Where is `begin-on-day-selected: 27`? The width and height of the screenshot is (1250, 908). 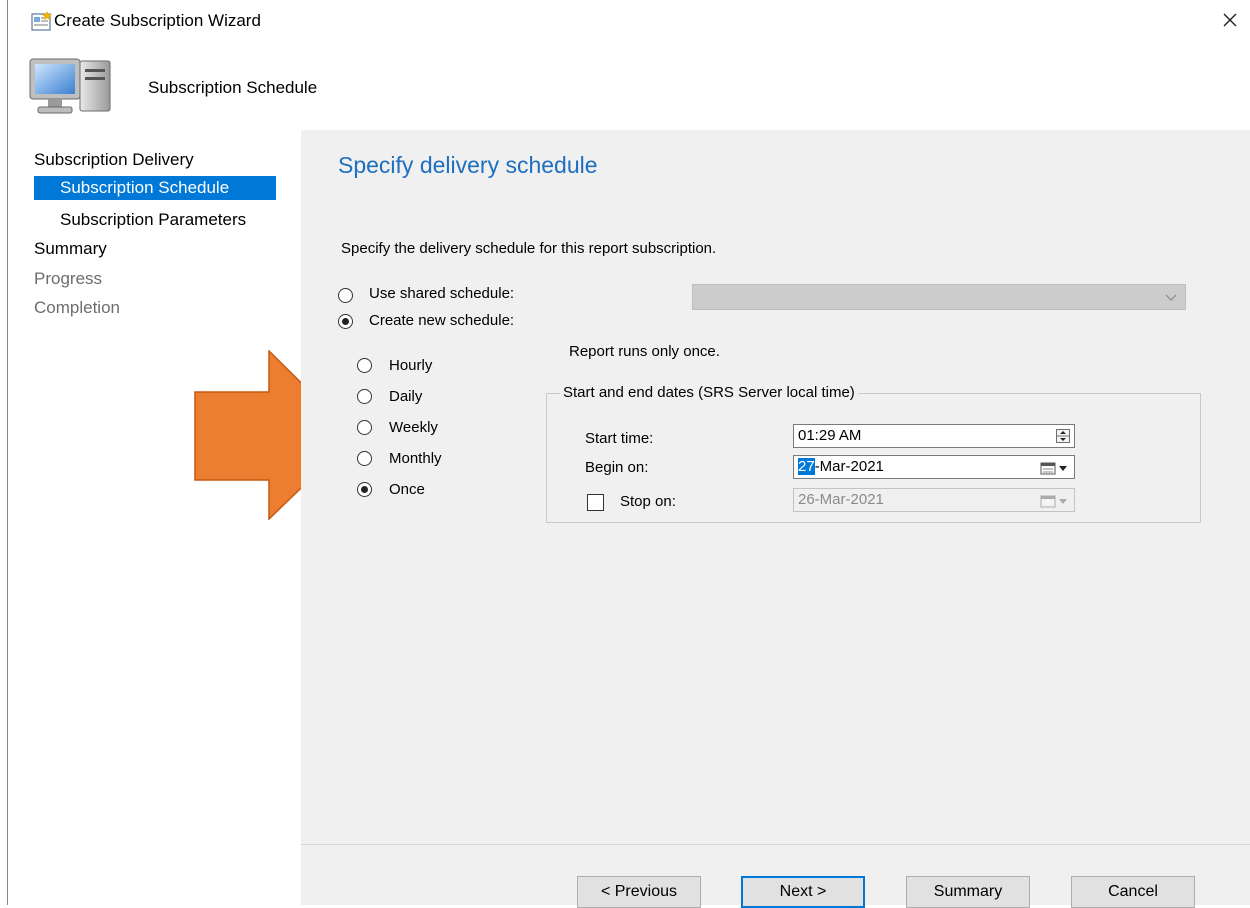 begin-on-day-selected: 27 is located at coordinates (806, 466).